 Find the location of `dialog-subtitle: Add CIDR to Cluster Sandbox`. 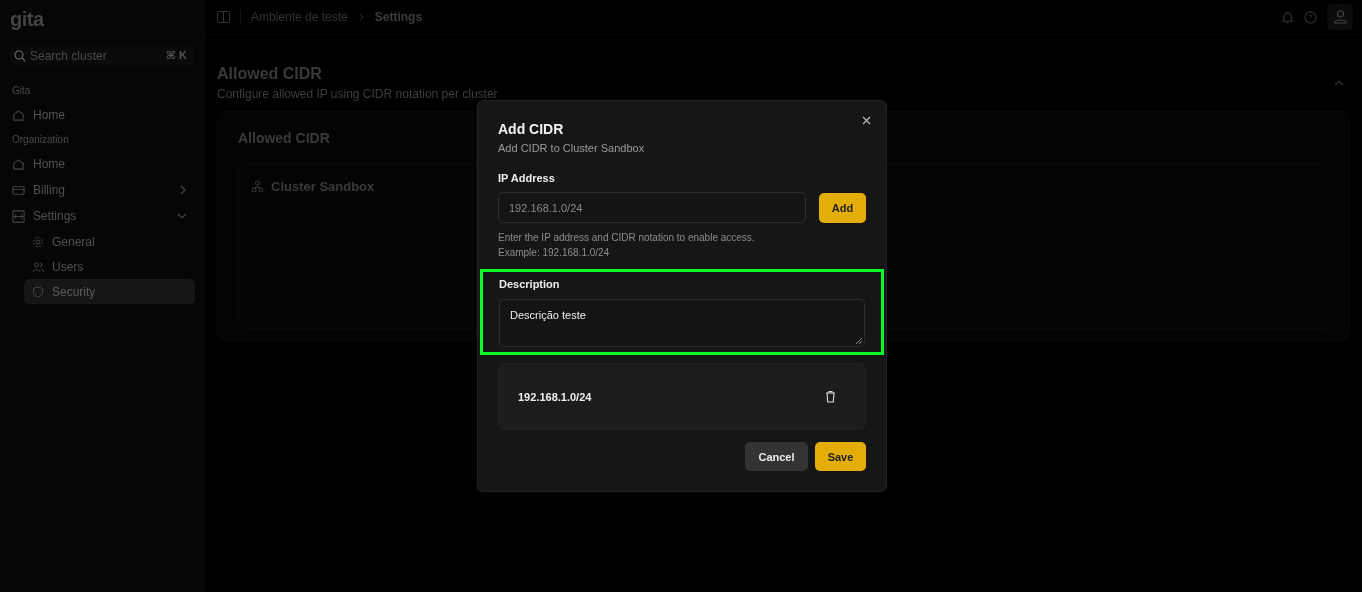

dialog-subtitle: Add CIDR to Cluster Sandbox is located at coordinates (572, 148).